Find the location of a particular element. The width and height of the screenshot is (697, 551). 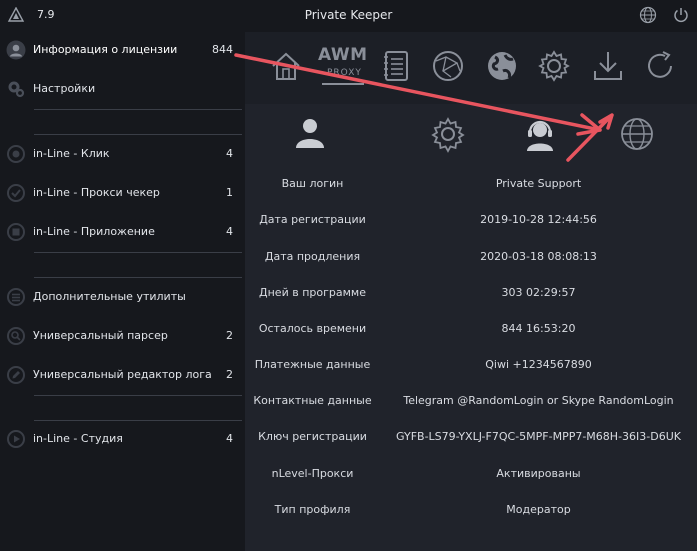

license-row: Ваш логин Private Support is located at coordinates (471, 185).